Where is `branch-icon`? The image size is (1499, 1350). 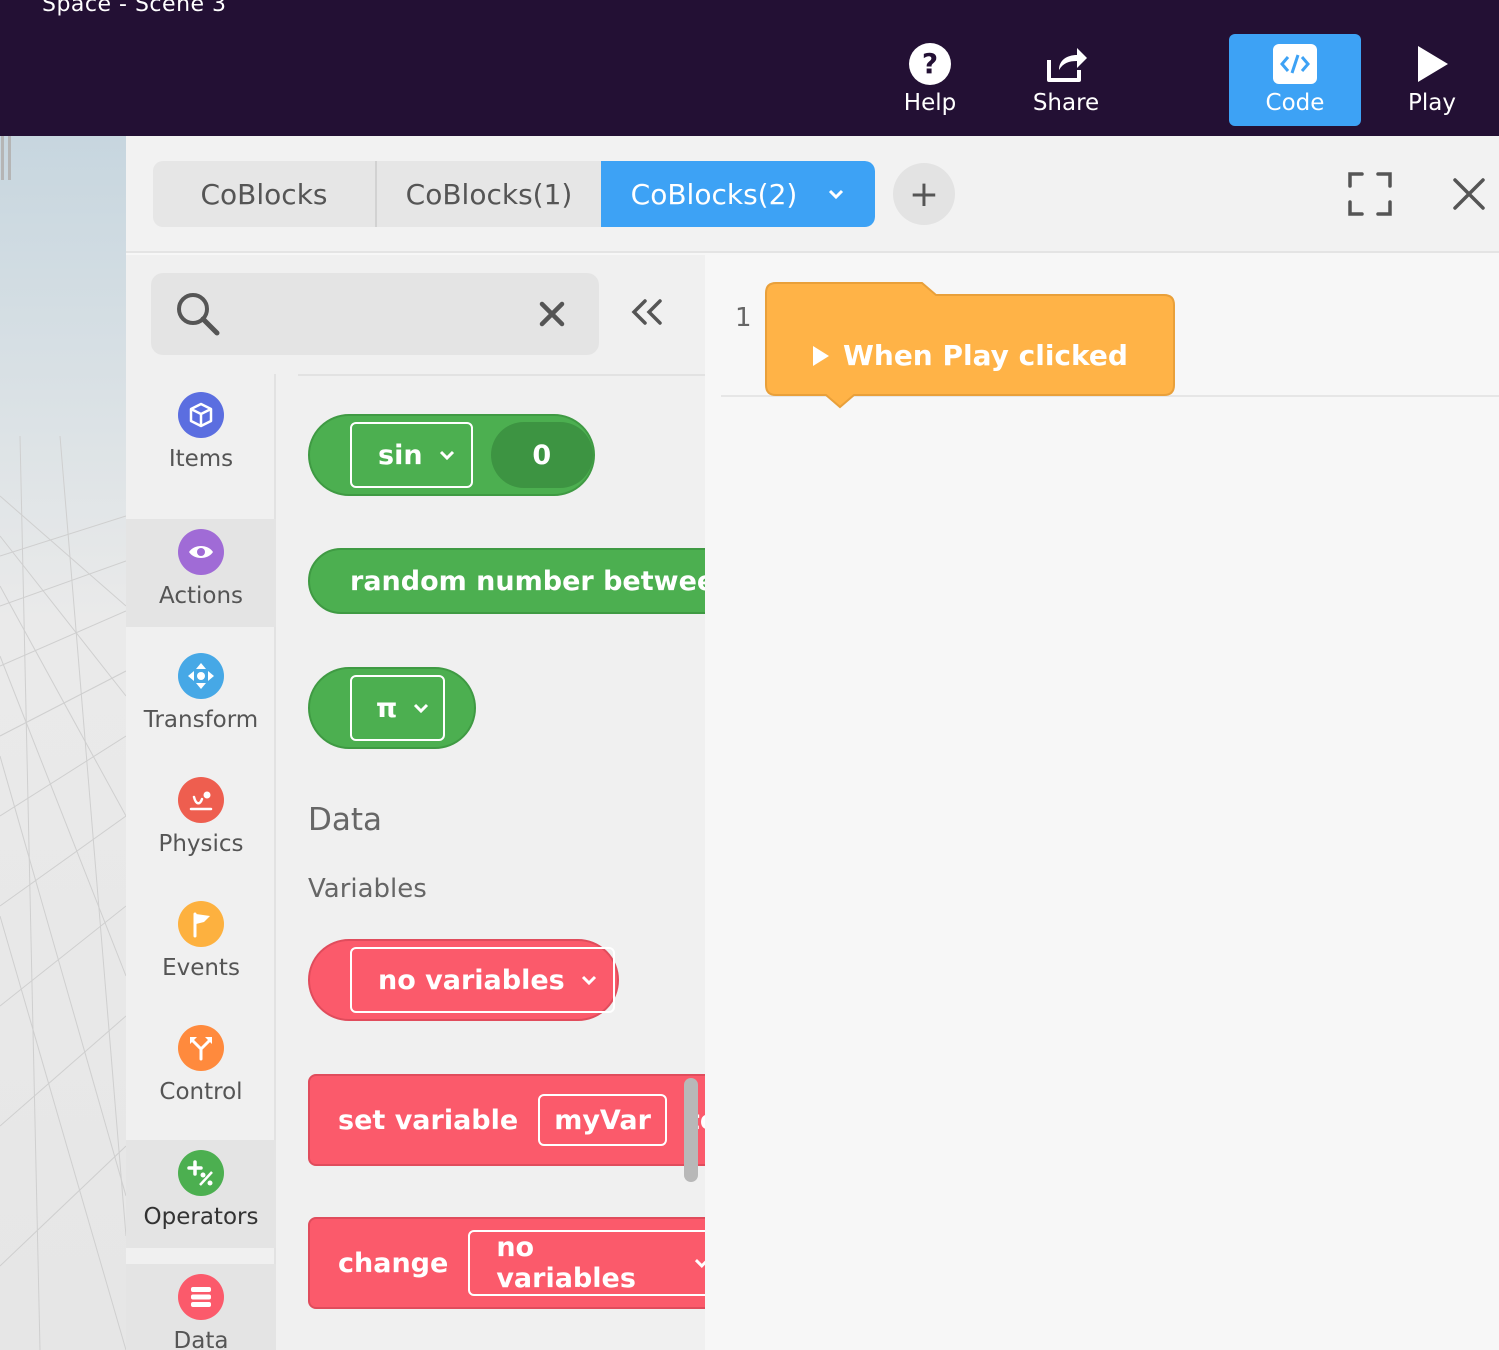
branch-icon is located at coordinates (201, 1048).